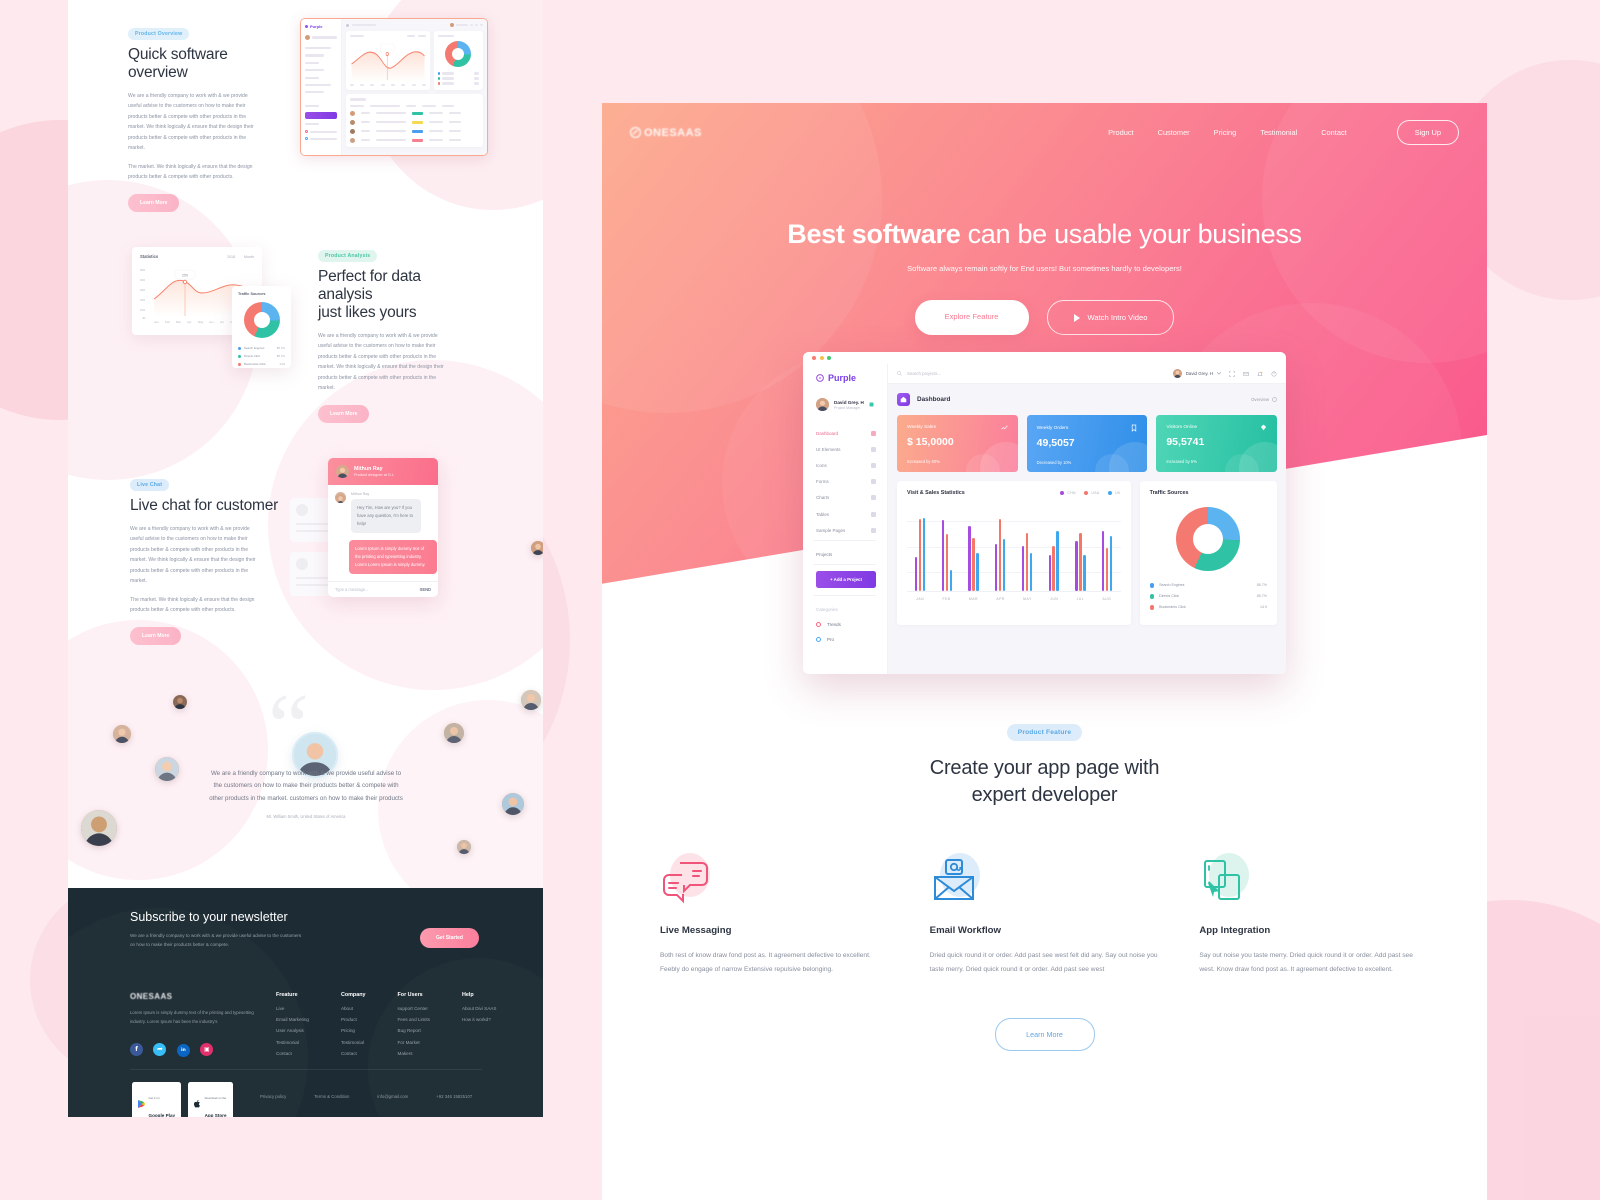 This screenshot has height=1200, width=1600. Describe the element at coordinates (273, 1096) in the screenshot. I see `privacy-policy-link: Privacy policy` at that location.